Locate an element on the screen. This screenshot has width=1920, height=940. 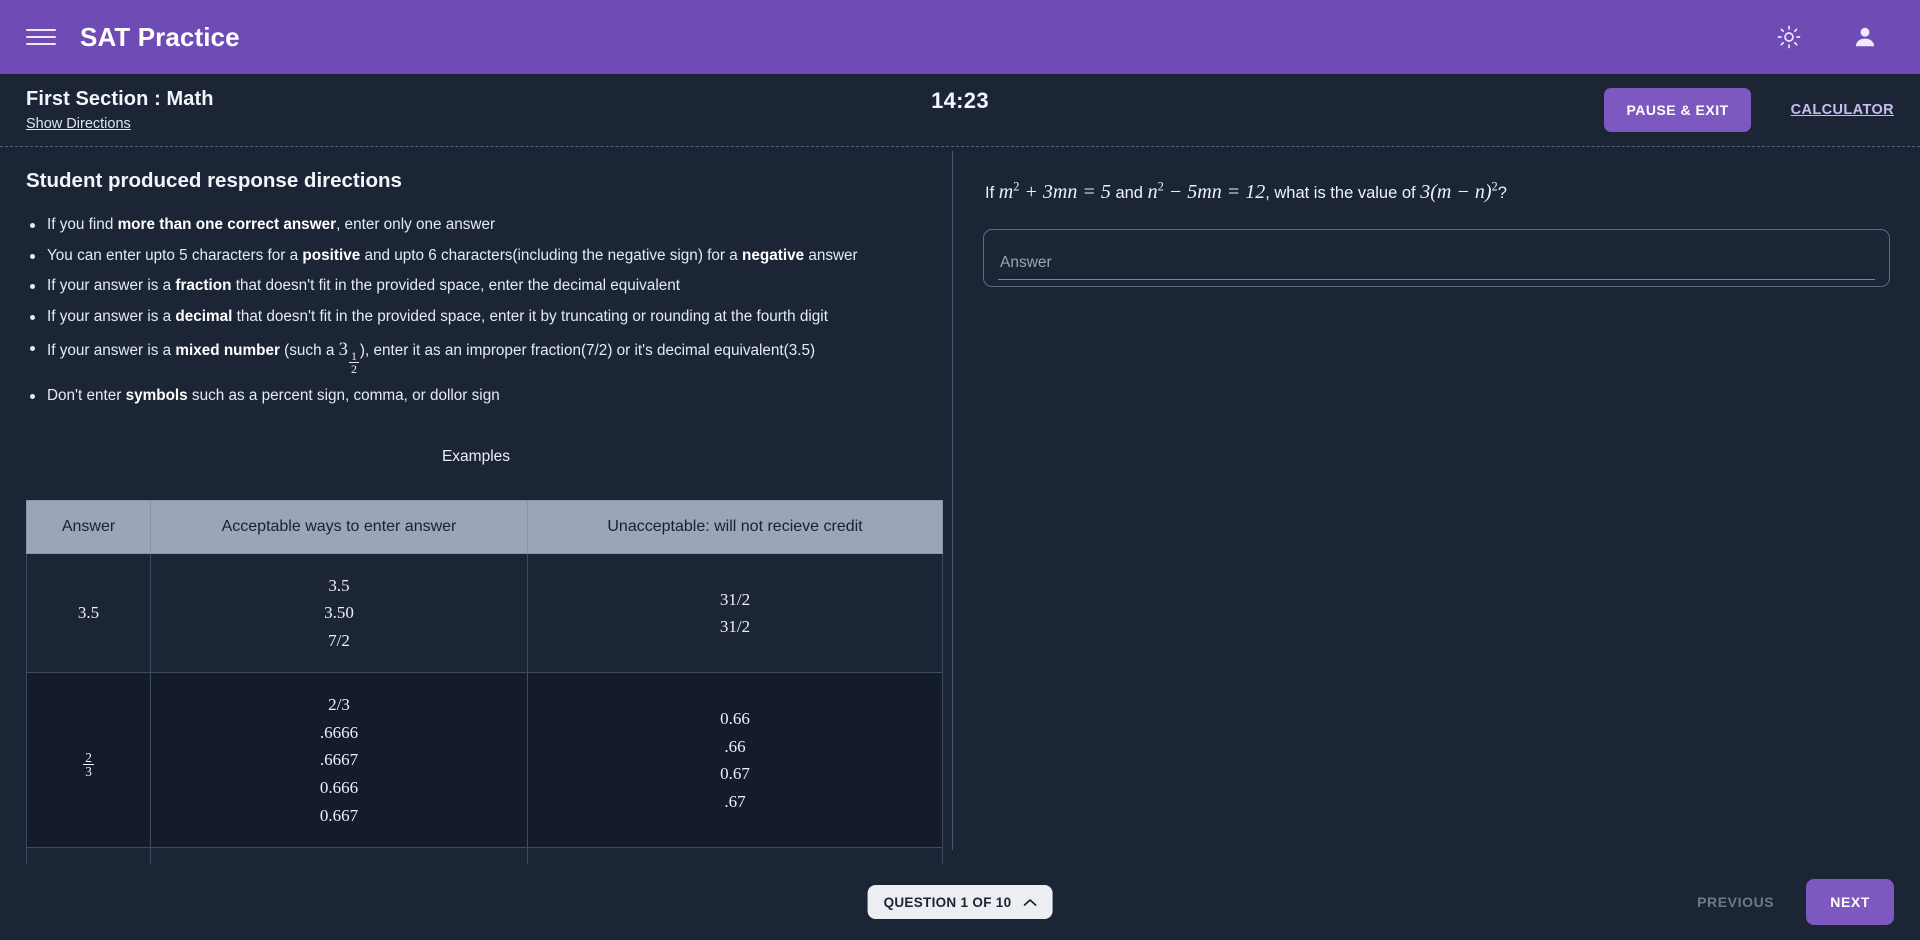
section-title: First Section : Math is located at coordinates (120, 99).